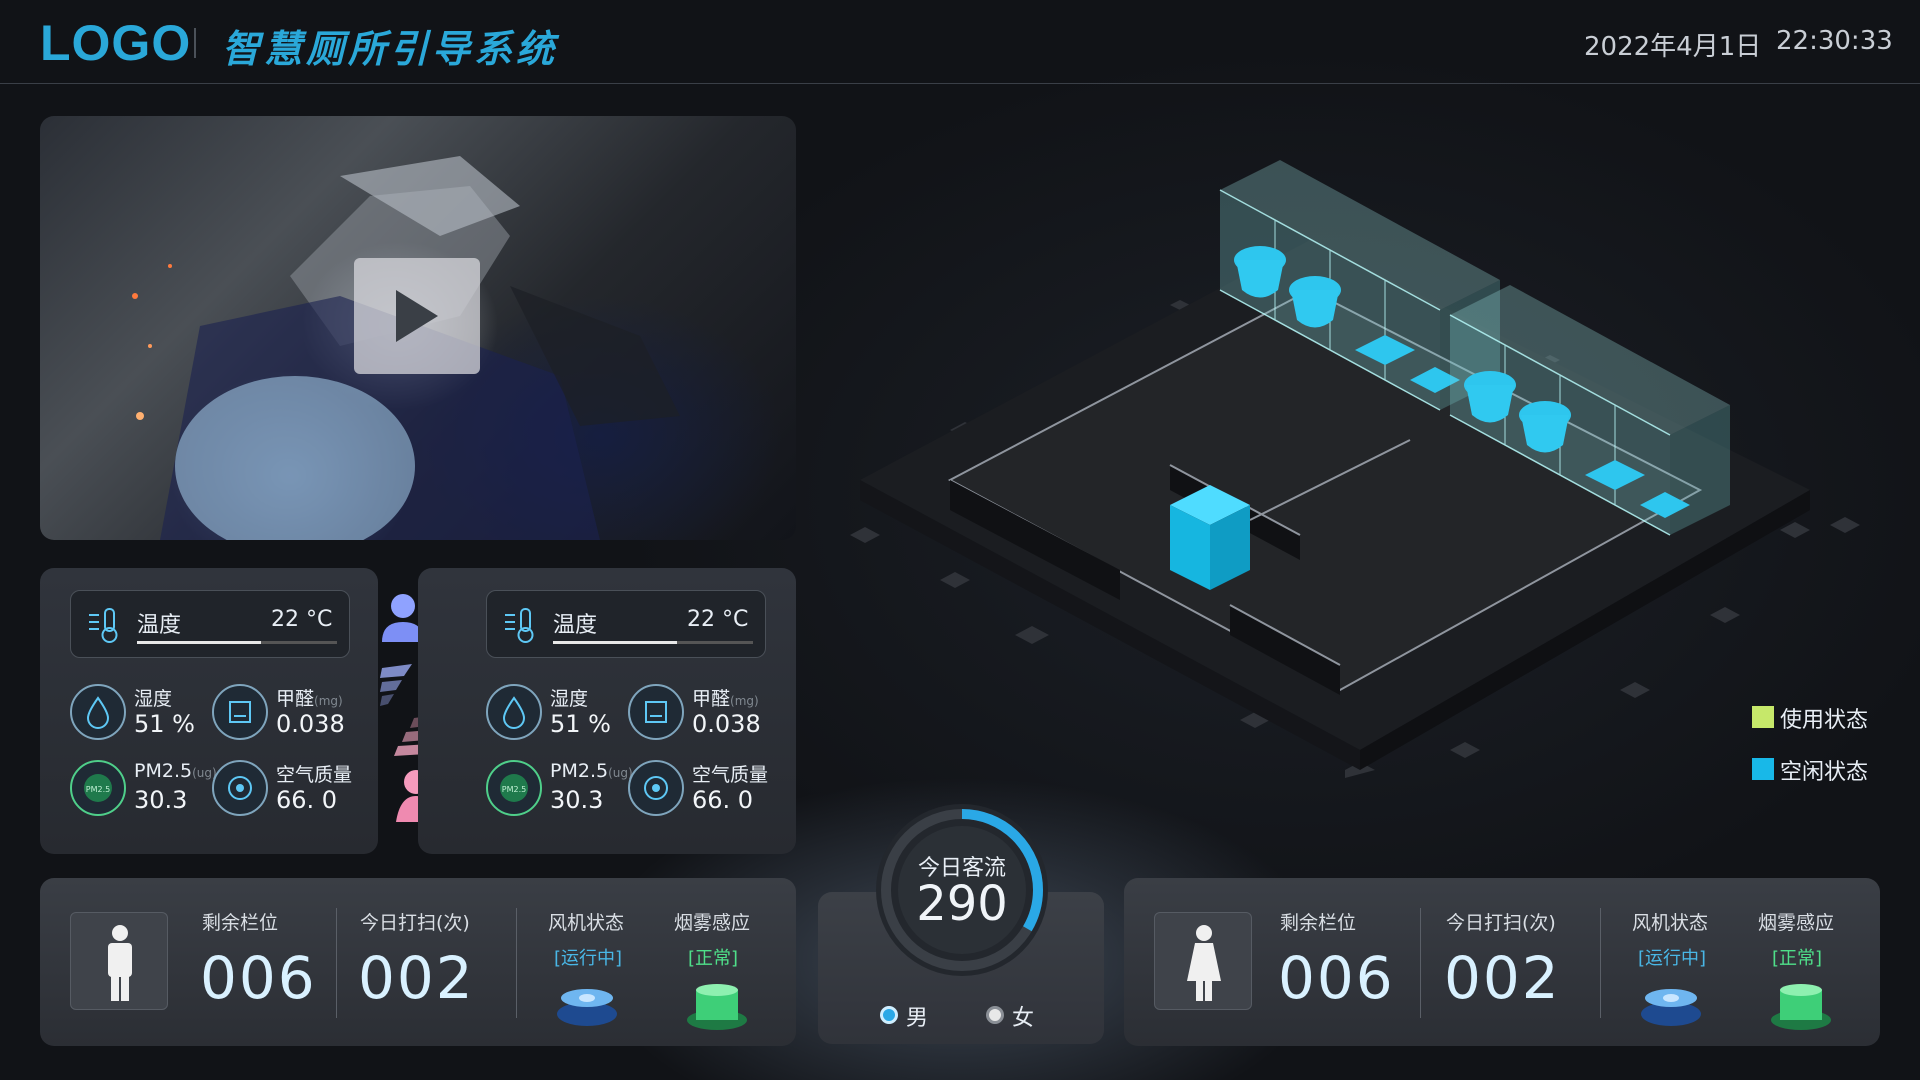  I want to click on legend-in-use: 使用状态, so click(1824, 720).